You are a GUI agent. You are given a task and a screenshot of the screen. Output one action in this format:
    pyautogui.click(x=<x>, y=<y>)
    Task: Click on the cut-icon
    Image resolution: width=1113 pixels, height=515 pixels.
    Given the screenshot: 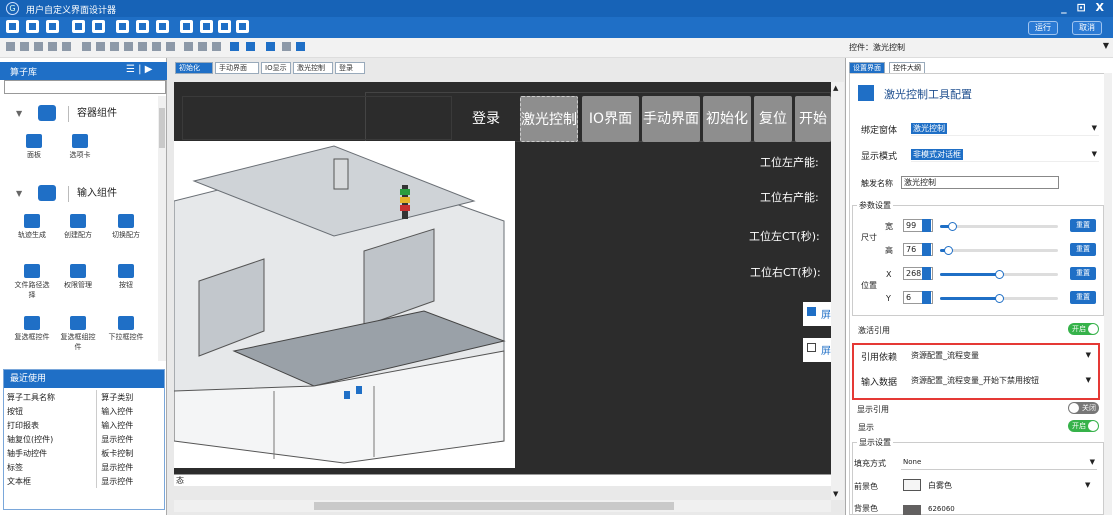 What is the action you would take?
    pyautogui.click(x=24, y=46)
    